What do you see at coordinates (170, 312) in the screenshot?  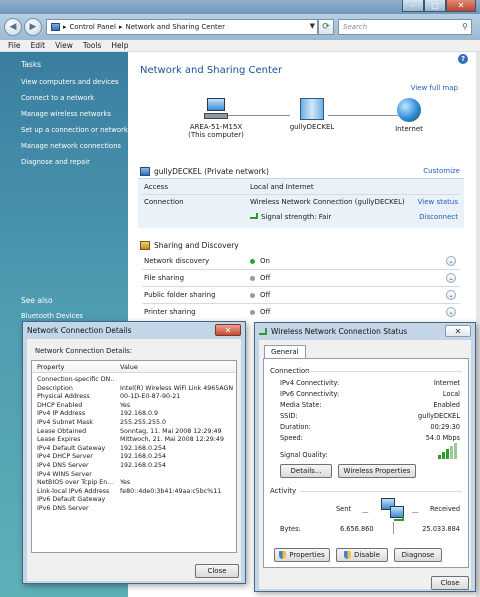 I see `sharing-label: Printer sharing` at bounding box center [170, 312].